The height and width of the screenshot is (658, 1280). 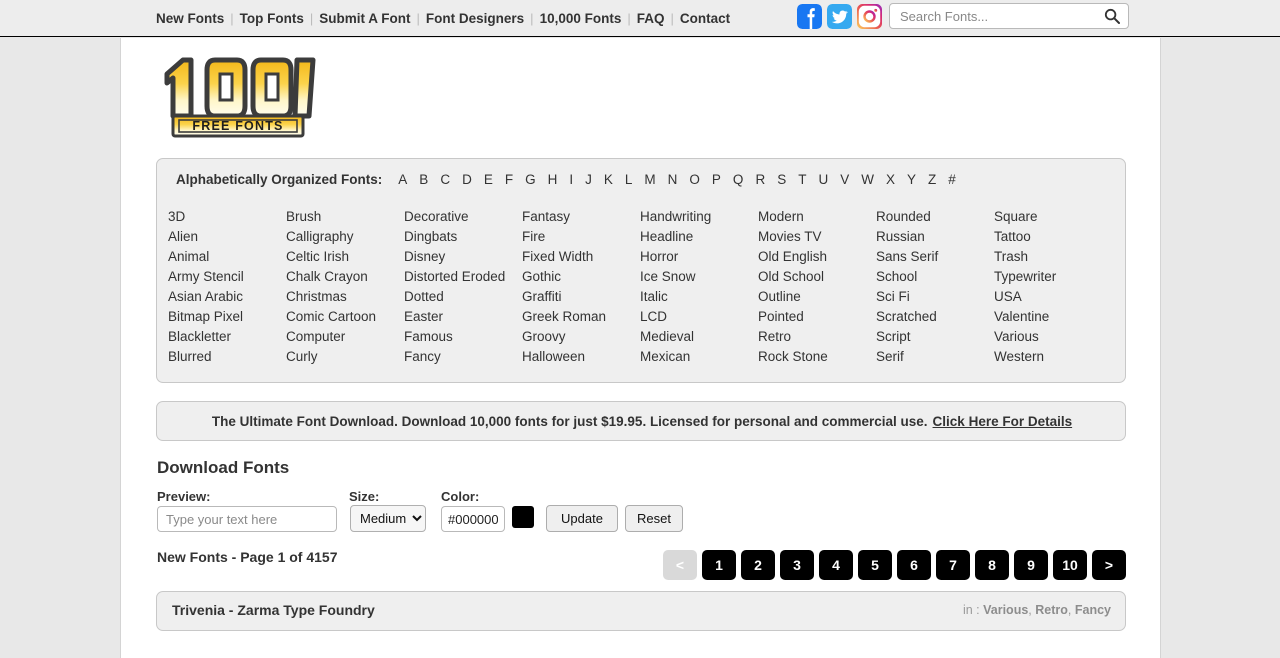 I want to click on pagination-page-4: 4, so click(x=836, y=565).